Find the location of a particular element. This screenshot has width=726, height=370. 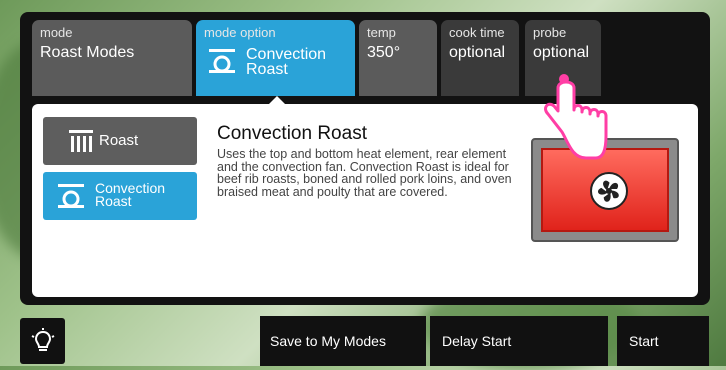

tab-label: cook time is located at coordinates (477, 32).